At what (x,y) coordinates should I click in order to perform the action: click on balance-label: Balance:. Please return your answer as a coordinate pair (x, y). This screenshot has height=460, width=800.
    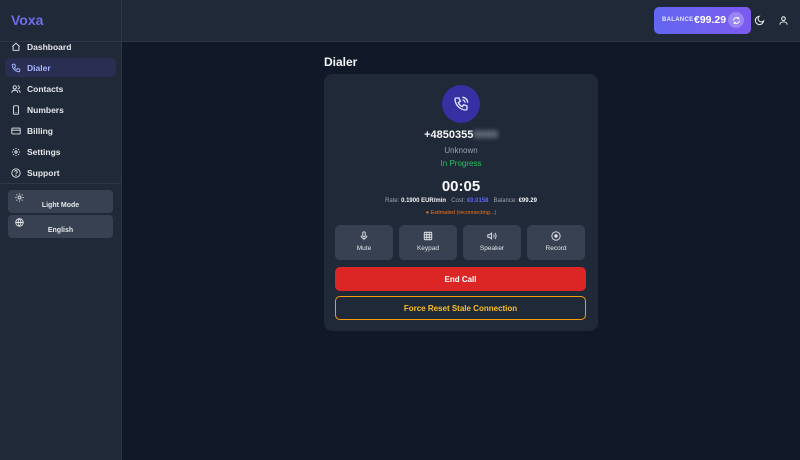
    Looking at the image, I should click on (505, 201).